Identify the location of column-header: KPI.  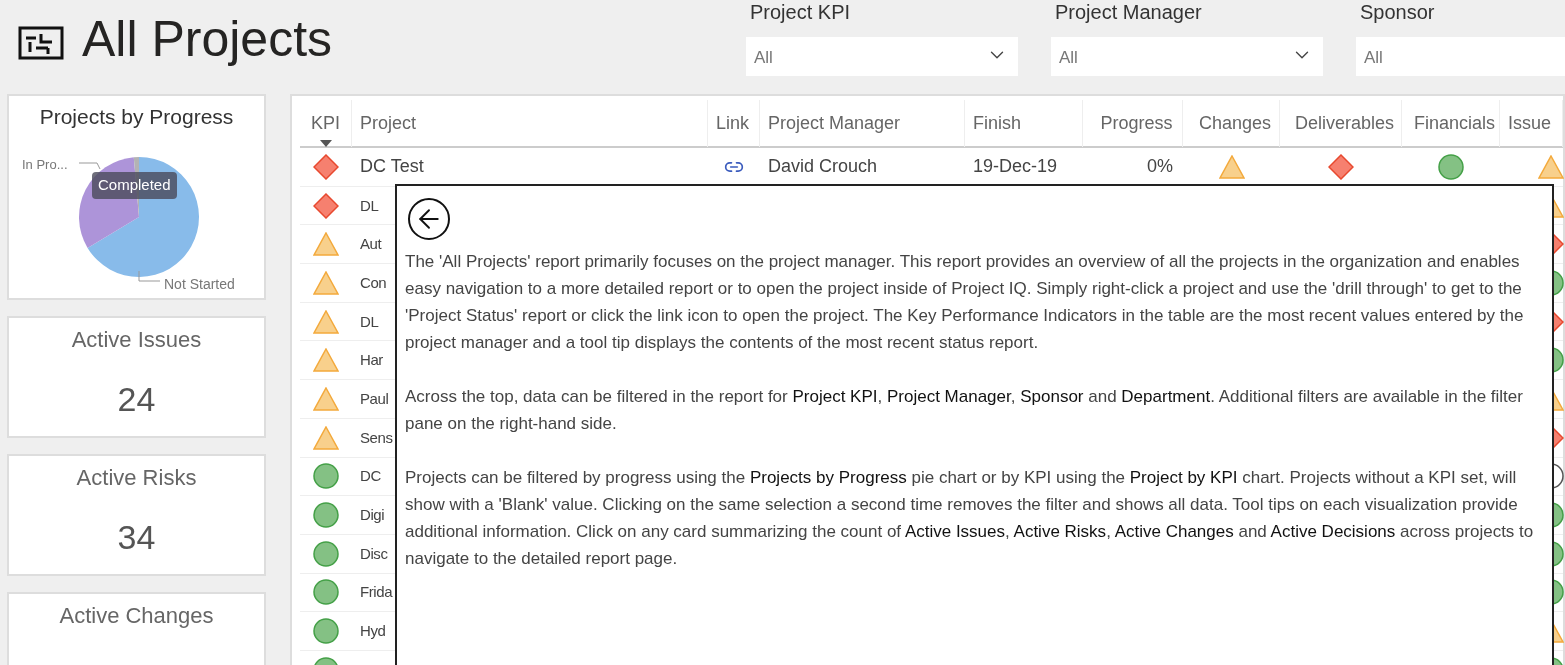
(325, 123).